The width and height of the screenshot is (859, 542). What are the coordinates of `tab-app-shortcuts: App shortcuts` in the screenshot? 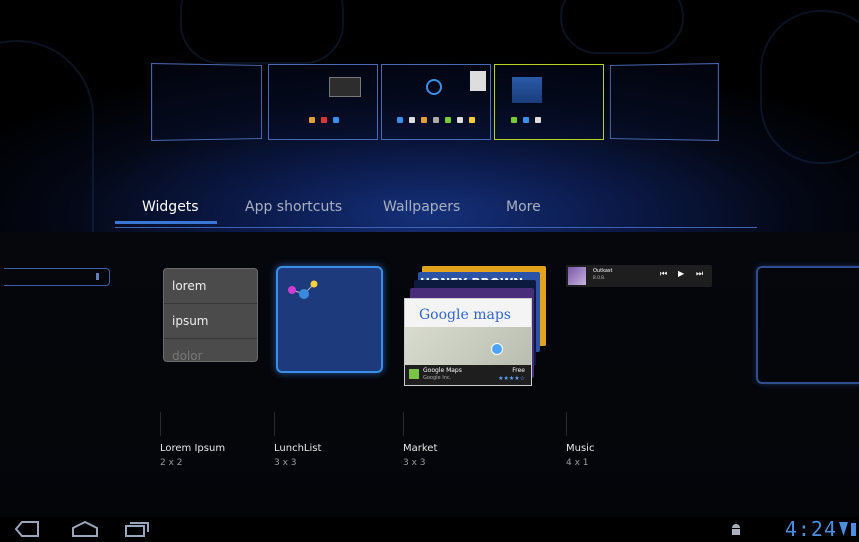 It's located at (293, 210).